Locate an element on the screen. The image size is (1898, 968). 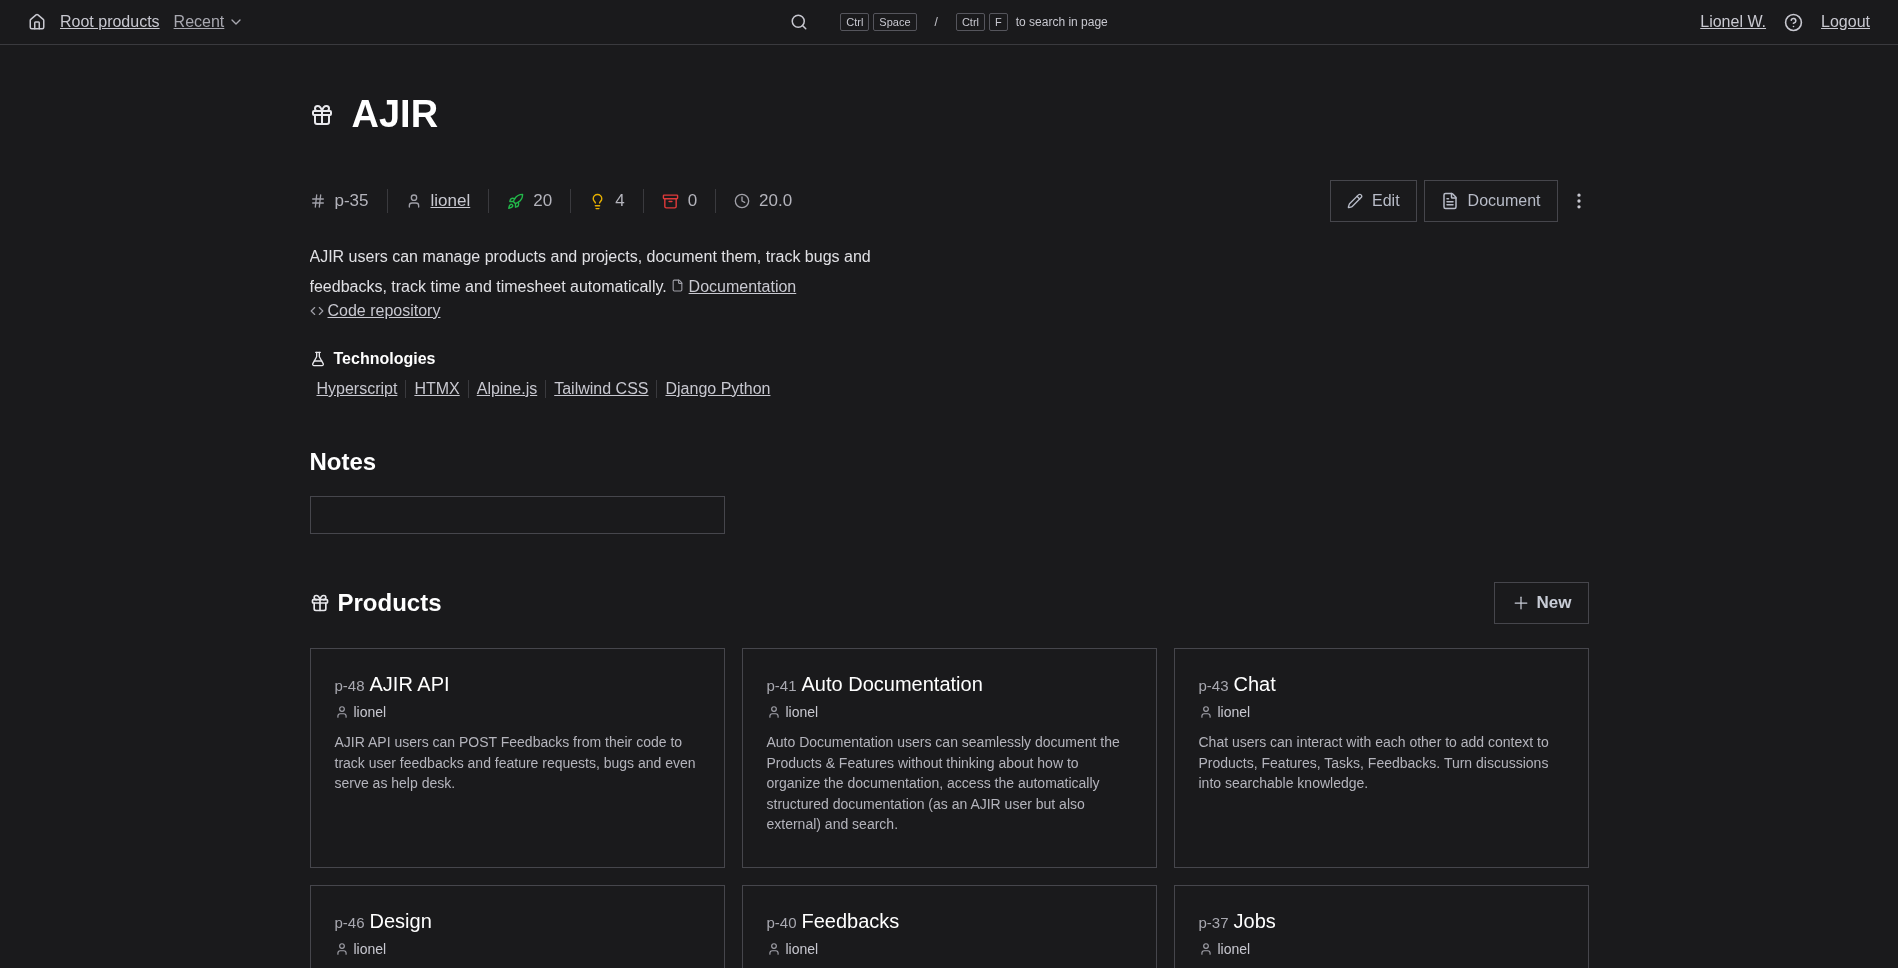
product-name: Feedbacks is located at coordinates (850, 921).